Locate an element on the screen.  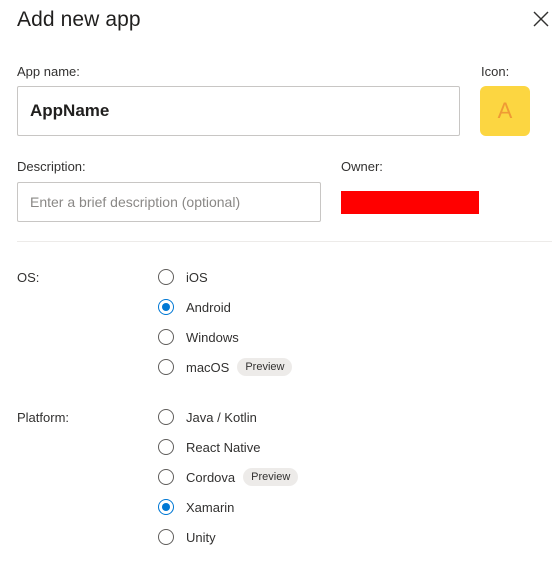
platform-option-label: React Native is located at coordinates (223, 447).